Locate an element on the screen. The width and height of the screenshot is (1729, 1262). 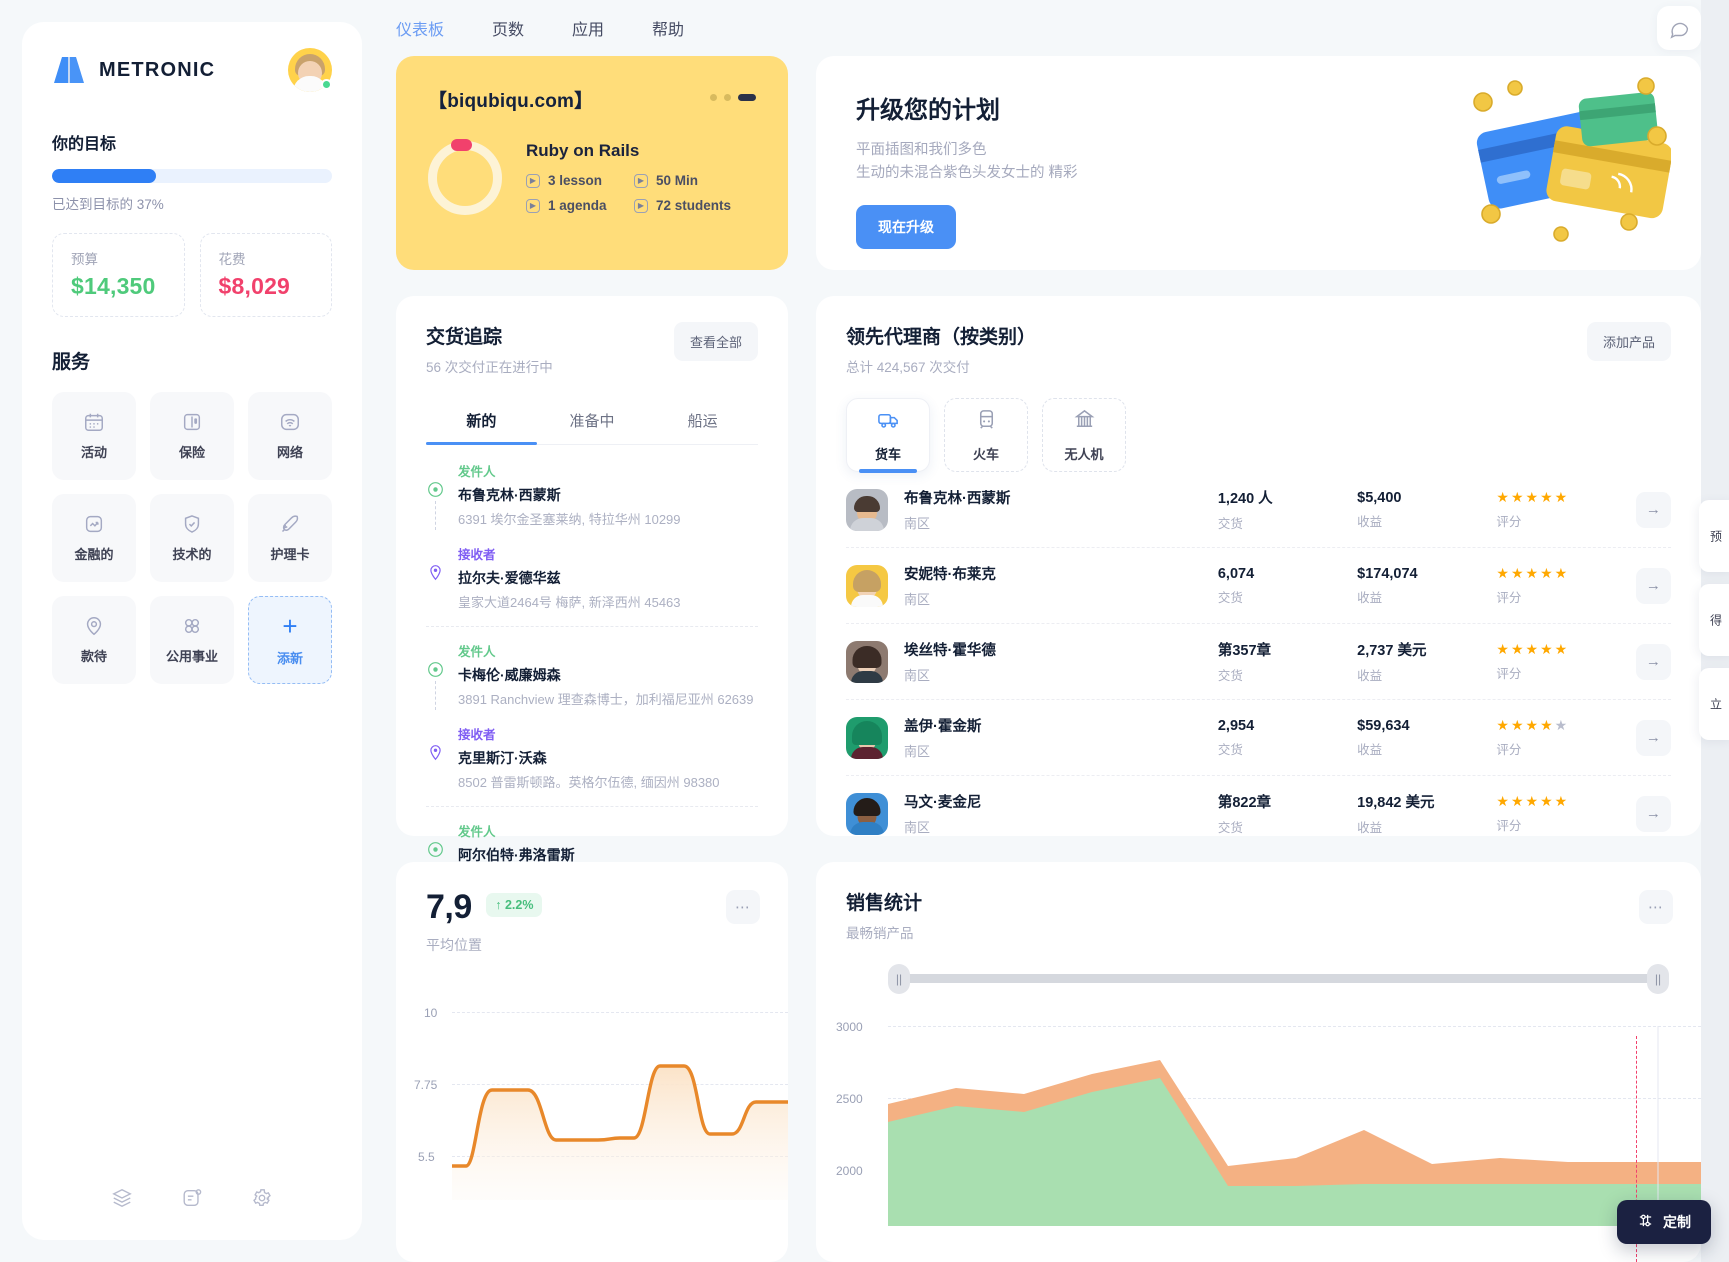
tab-shipping: 船运 is located at coordinates (702, 421).